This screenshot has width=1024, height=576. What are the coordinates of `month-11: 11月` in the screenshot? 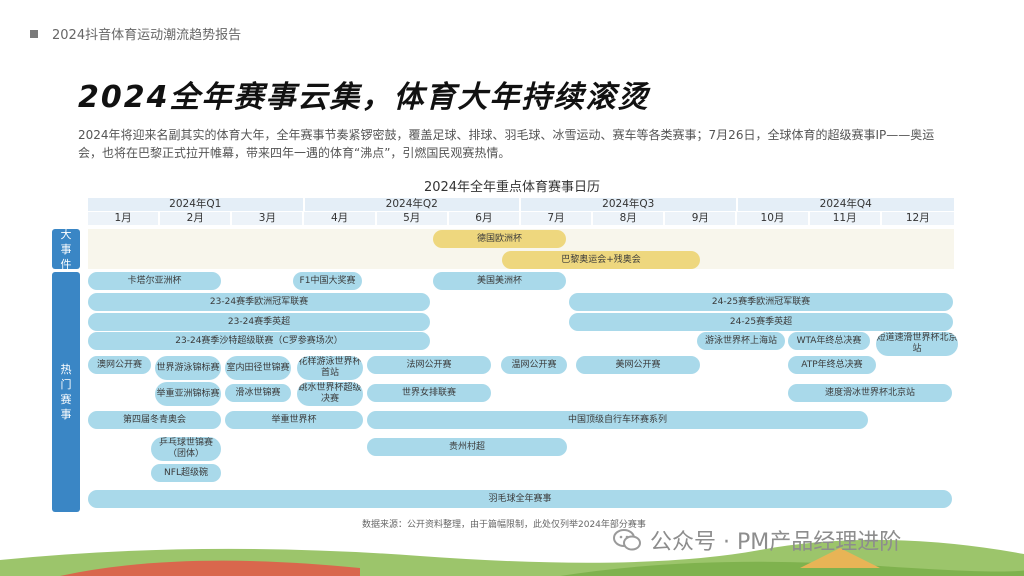 It's located at (845, 218).